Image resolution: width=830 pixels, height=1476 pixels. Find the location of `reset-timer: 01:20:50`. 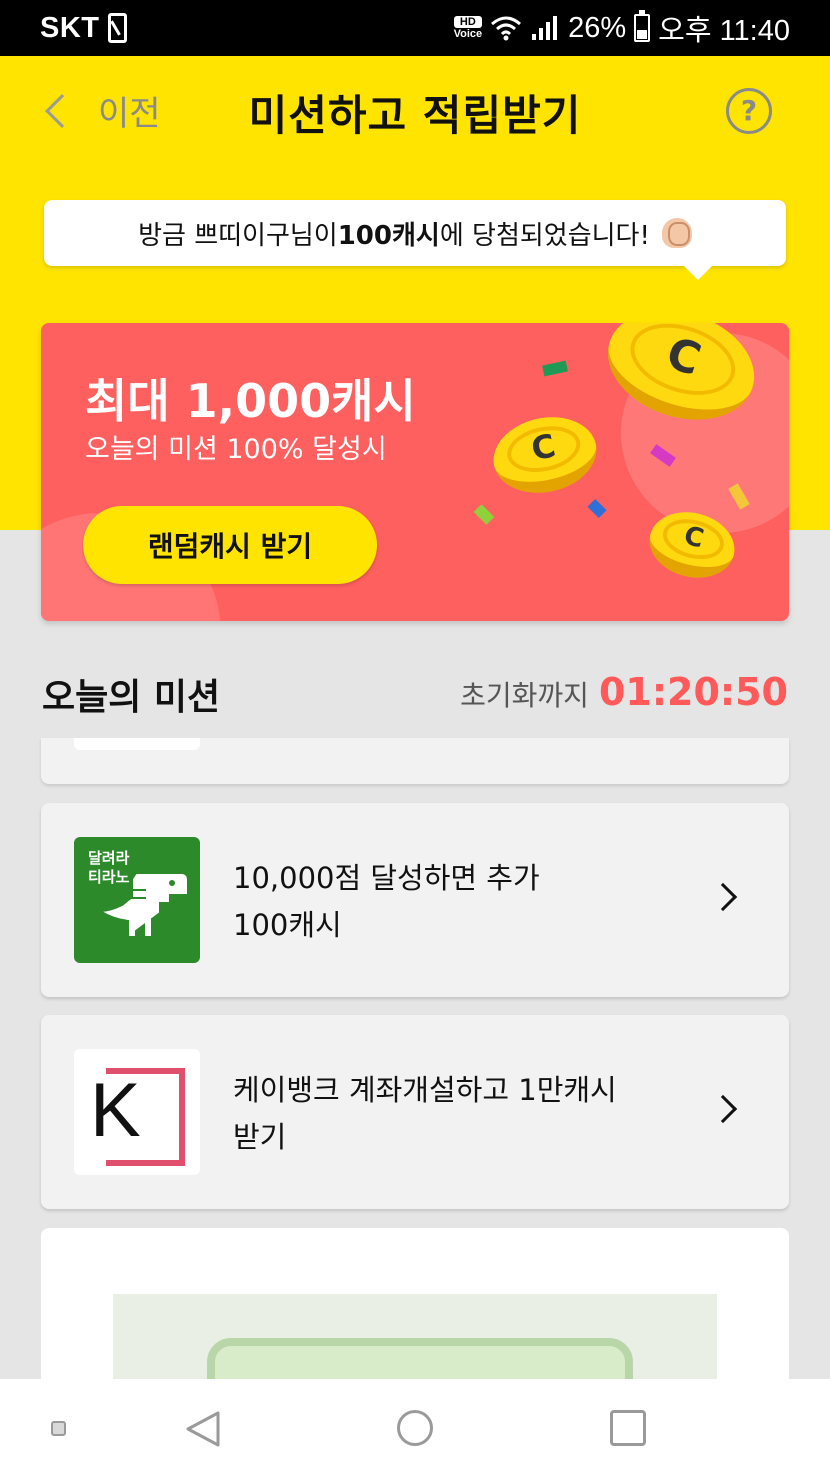

reset-timer: 01:20:50 is located at coordinates (693, 692).